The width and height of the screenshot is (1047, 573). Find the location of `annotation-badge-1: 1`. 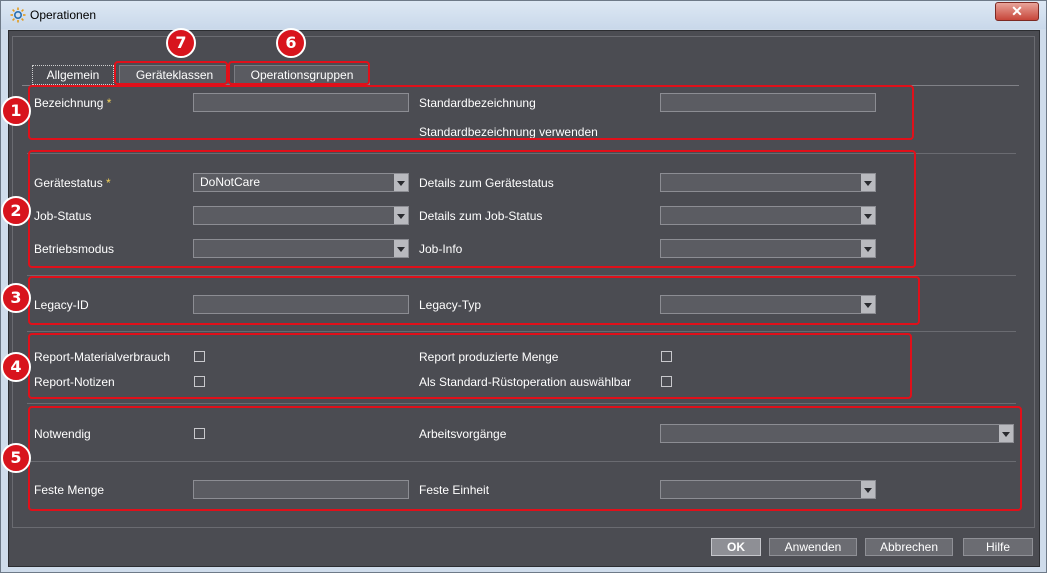

annotation-badge-1: 1 is located at coordinates (16, 111).